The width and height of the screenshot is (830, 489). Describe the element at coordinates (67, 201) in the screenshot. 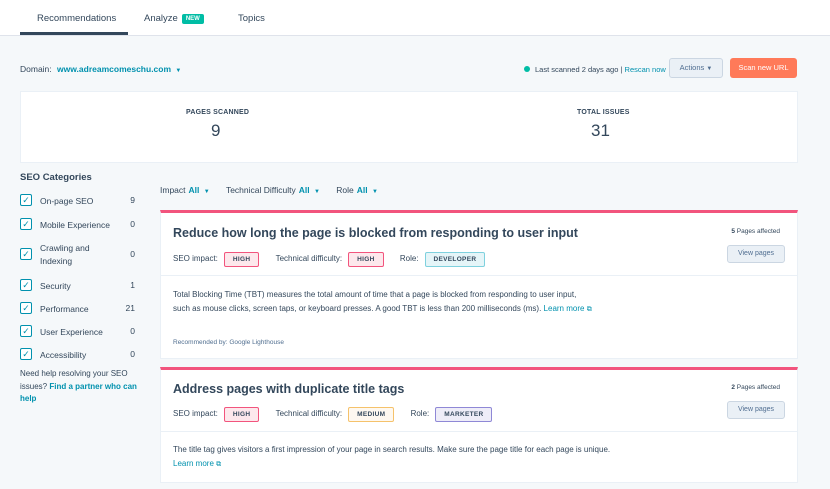

I see `category-label: On-page SEO` at that location.